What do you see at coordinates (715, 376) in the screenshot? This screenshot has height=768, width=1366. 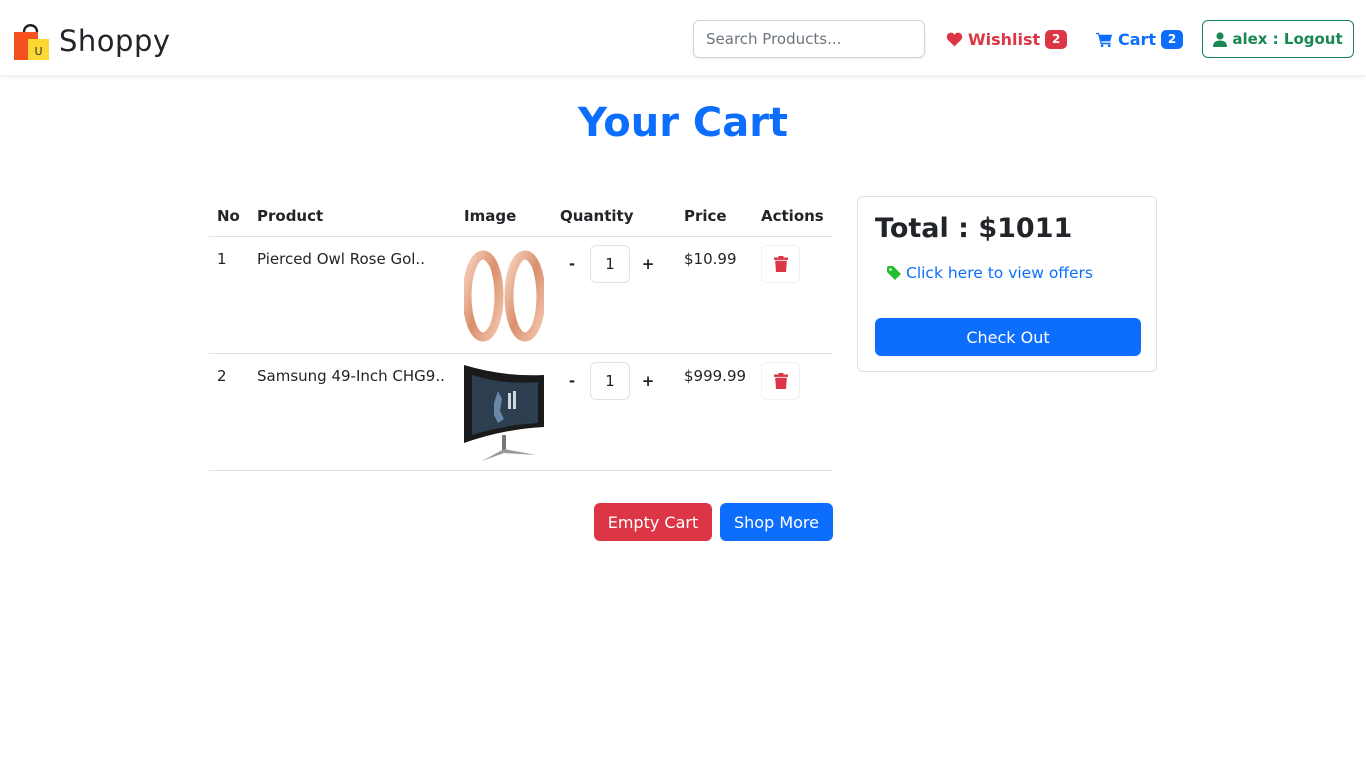 I see `product-price: $999.99` at bounding box center [715, 376].